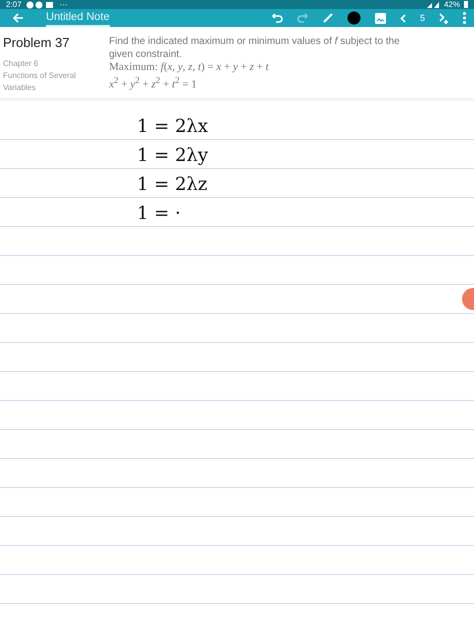 This screenshot has width=474, height=632. Describe the element at coordinates (276, 18) in the screenshot. I see `undo-icon` at that location.